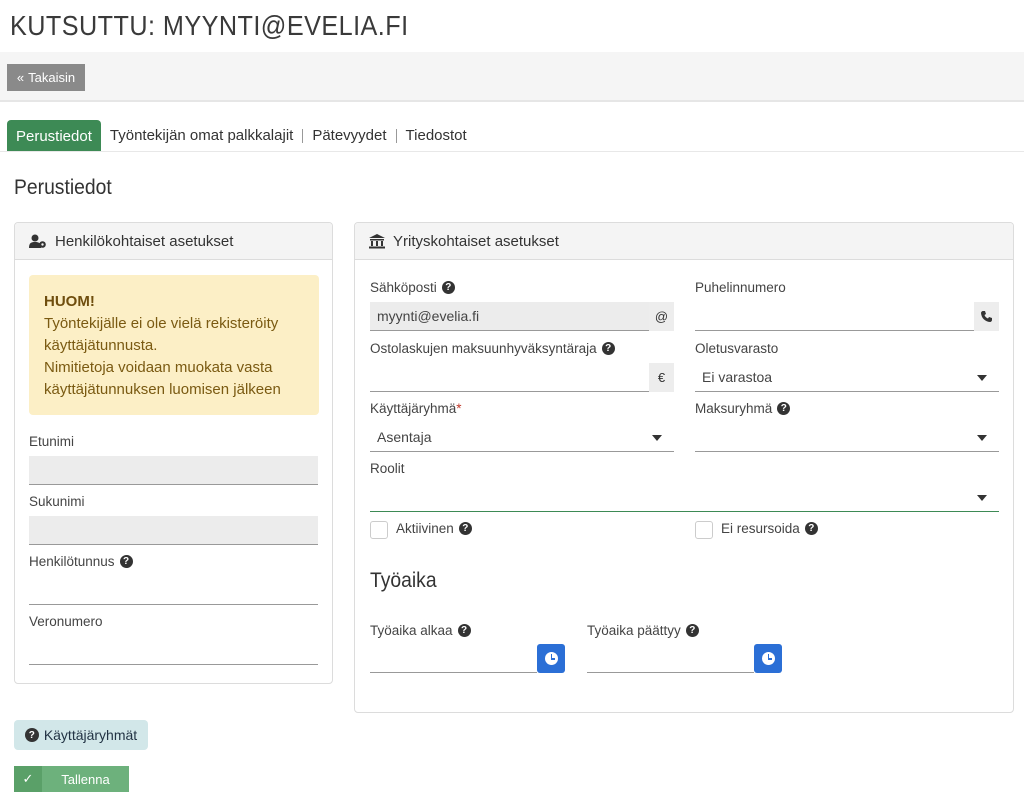  I want to click on tab-perustiedot: Perustiedot, so click(54, 136).